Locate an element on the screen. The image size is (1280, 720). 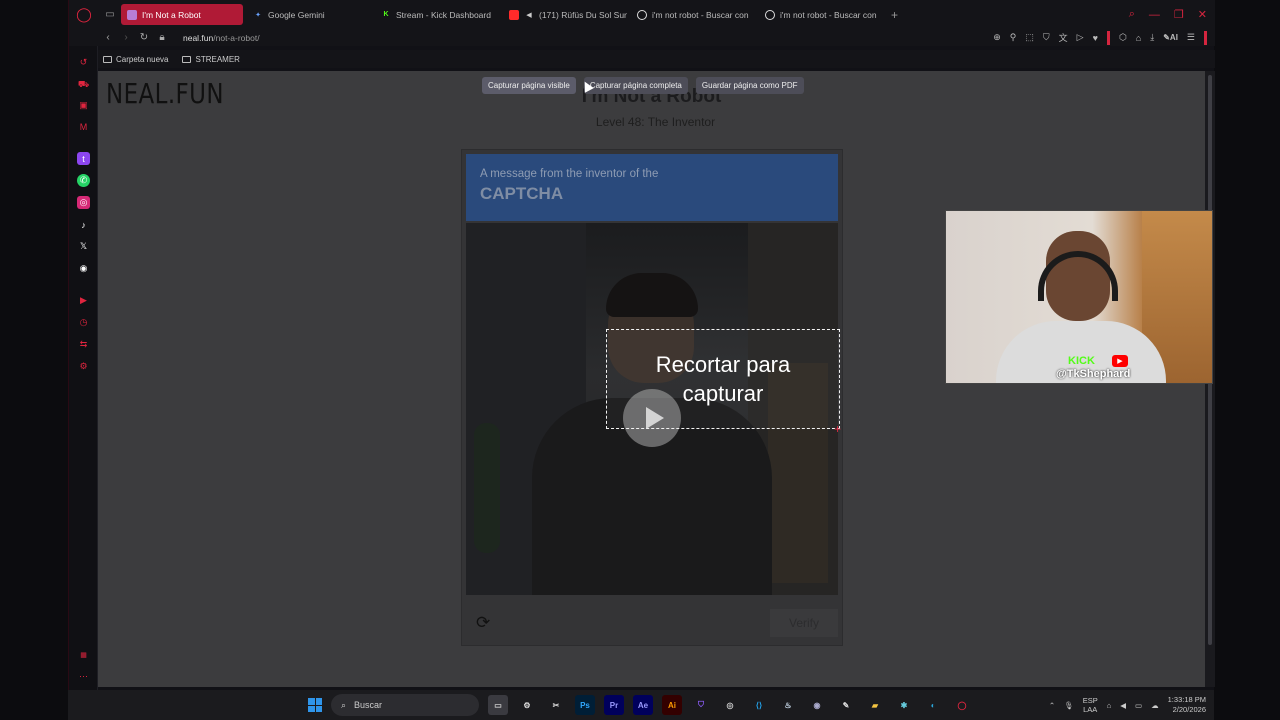
vpn-app-icon: ⛉ is located at coordinates (701, 705).